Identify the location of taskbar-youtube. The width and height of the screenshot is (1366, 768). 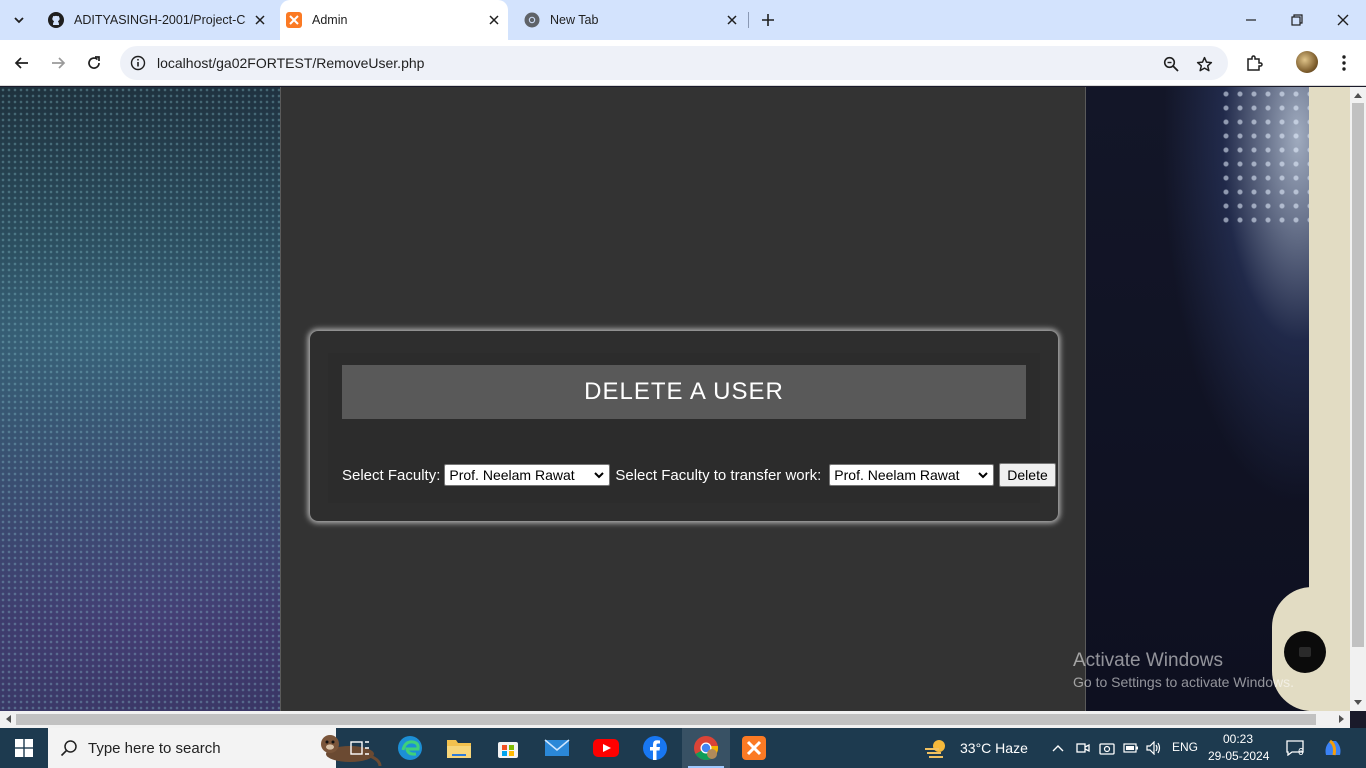
(606, 748).